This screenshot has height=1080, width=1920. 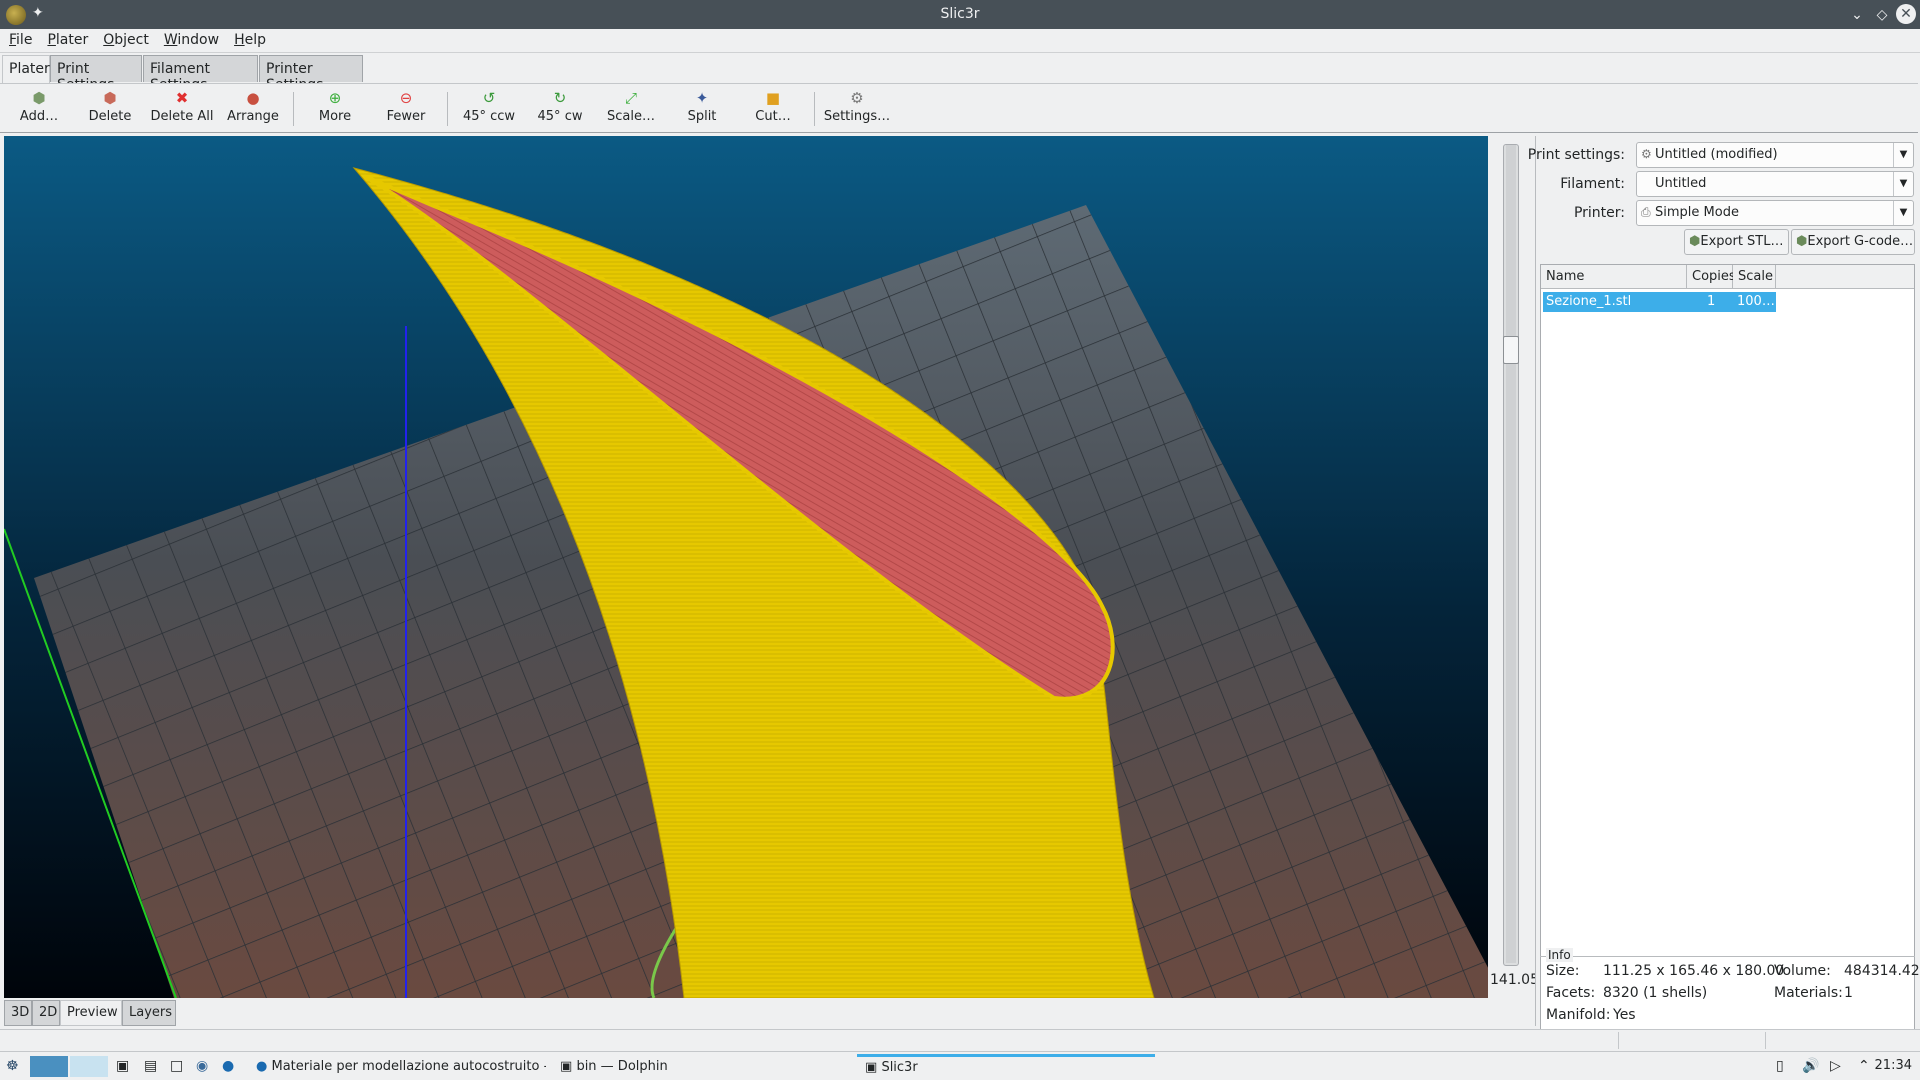 What do you see at coordinates (1571, 993) in the screenshot?
I see `facets-label: Facets:` at bounding box center [1571, 993].